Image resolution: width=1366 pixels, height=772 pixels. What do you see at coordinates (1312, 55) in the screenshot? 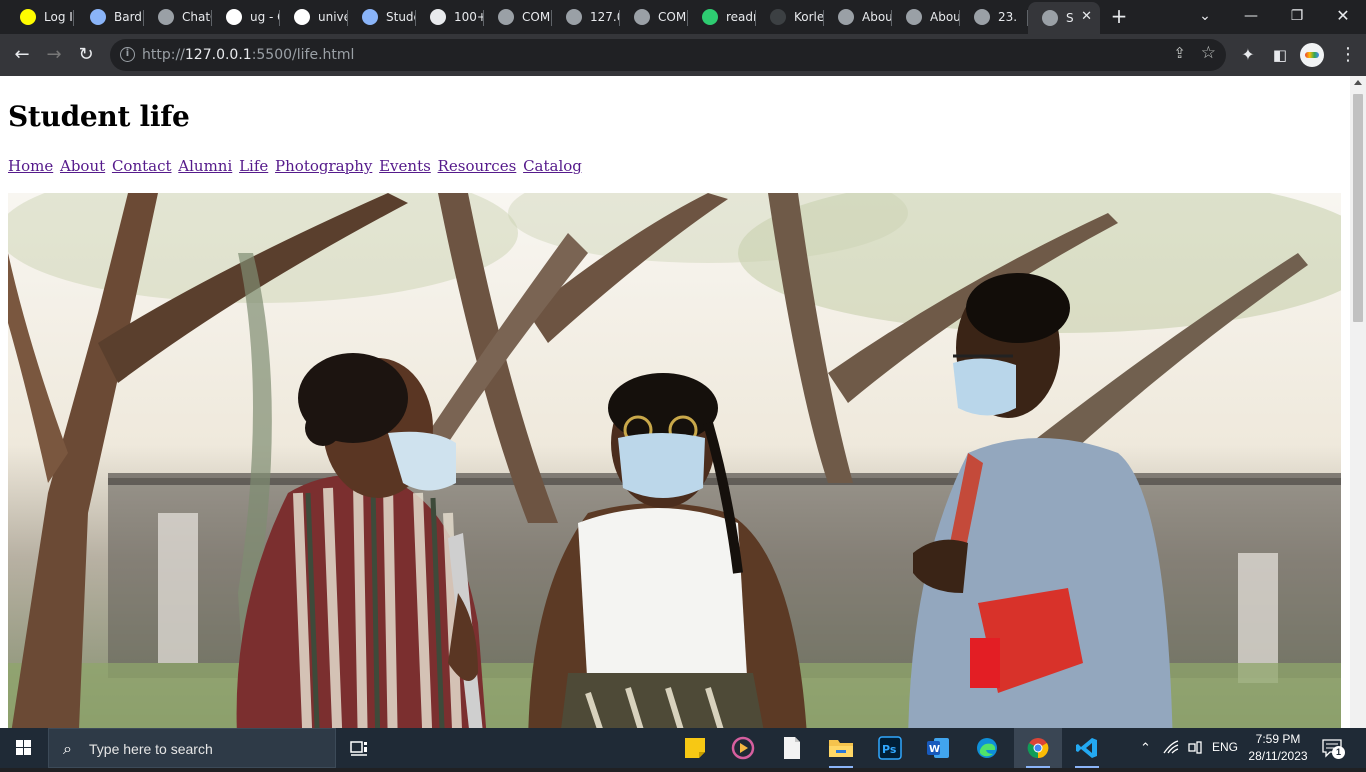
I see `profile-avatar` at bounding box center [1312, 55].